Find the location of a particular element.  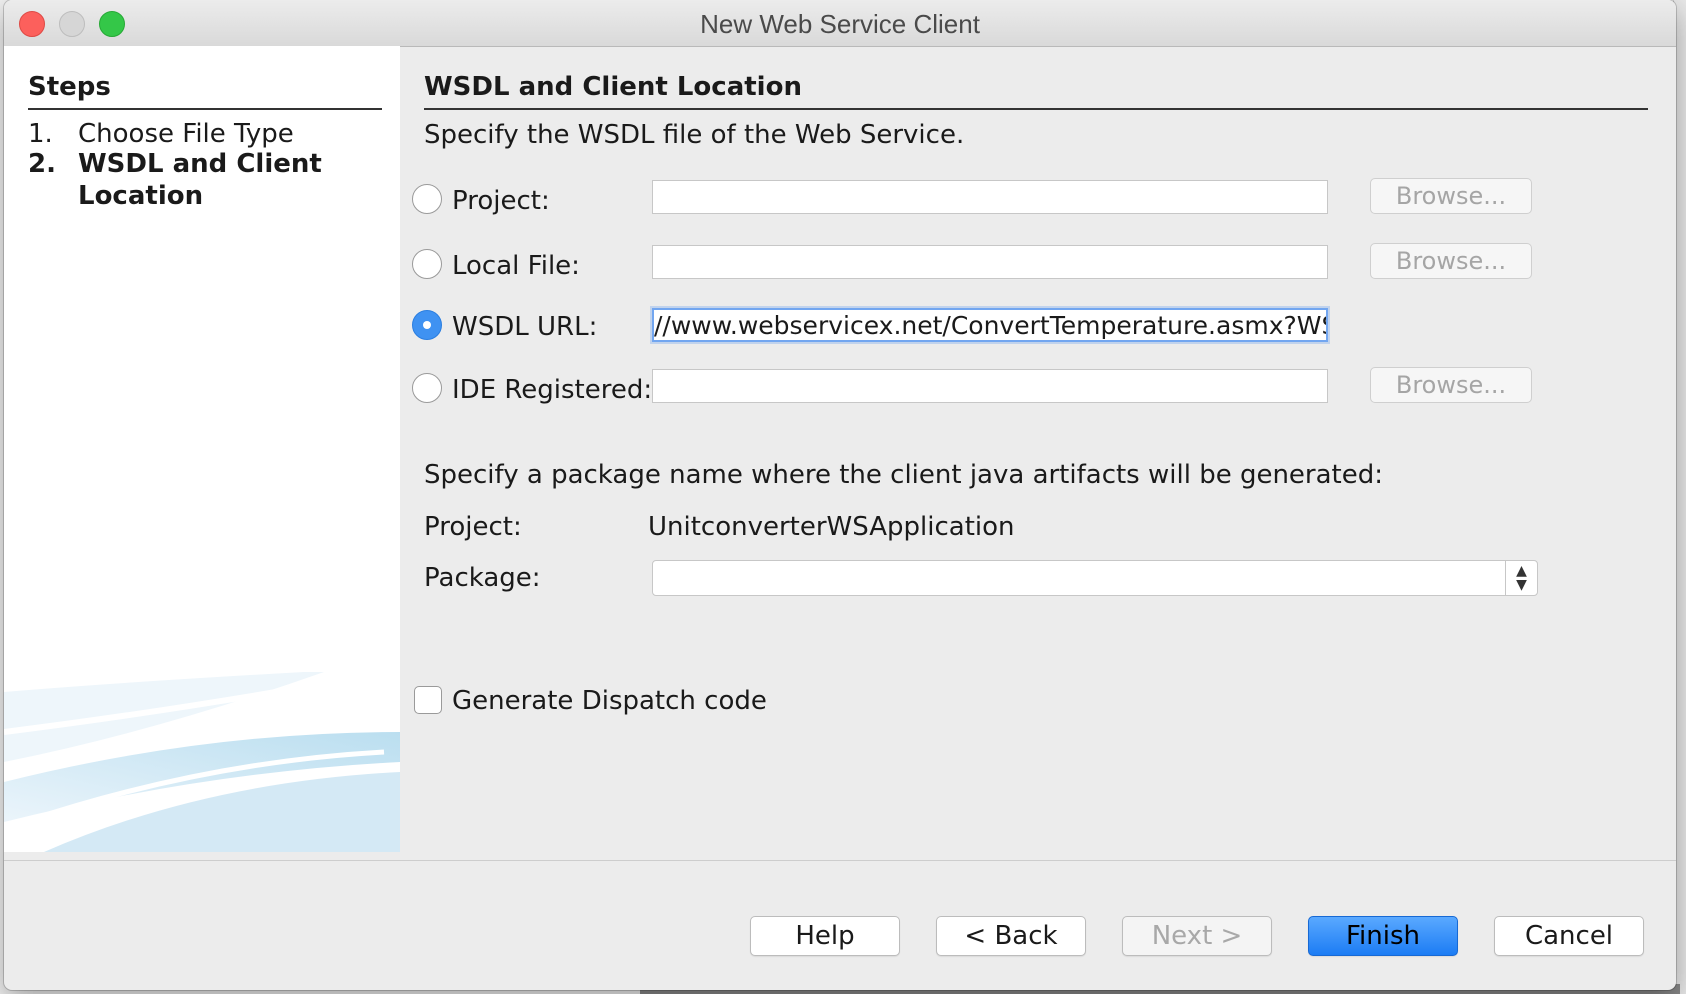

step-wsdl-and-client-location: 2. WSDL and Client Location is located at coordinates (193, 180).